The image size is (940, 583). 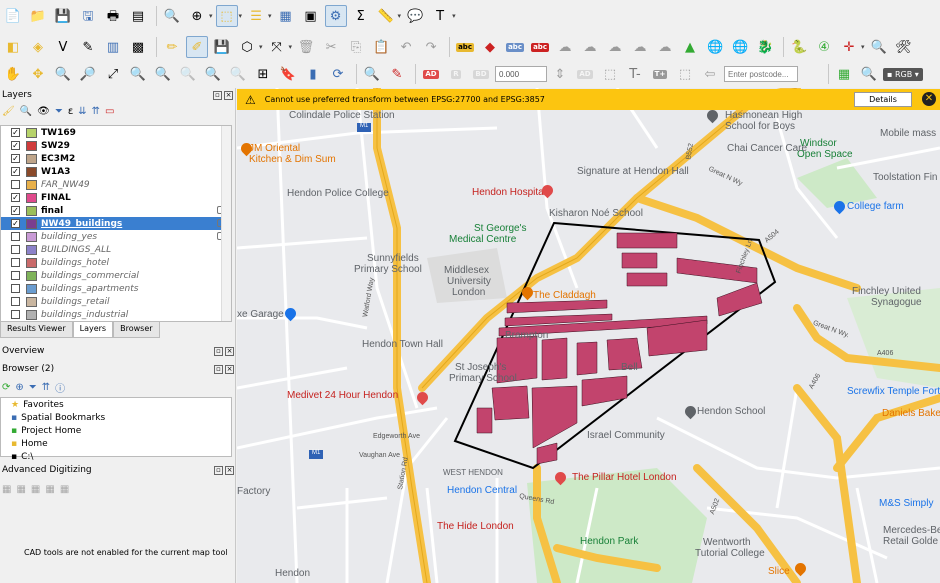 I want to click on chip-t-plus: T+, so click(x=660, y=74).